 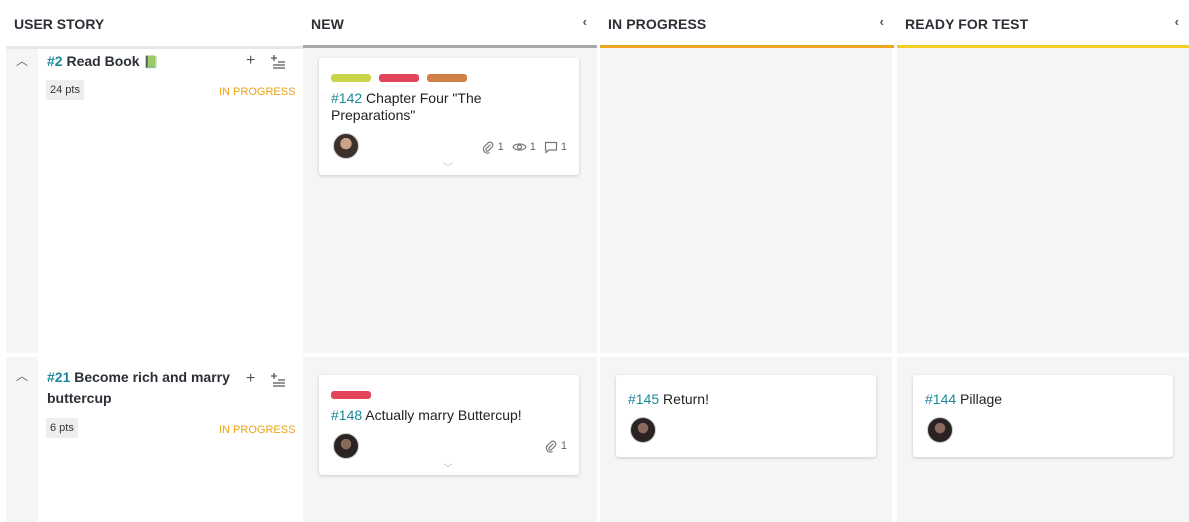 What do you see at coordinates (423, 98) in the screenshot?
I see `task-name: Chapter Four "The` at bounding box center [423, 98].